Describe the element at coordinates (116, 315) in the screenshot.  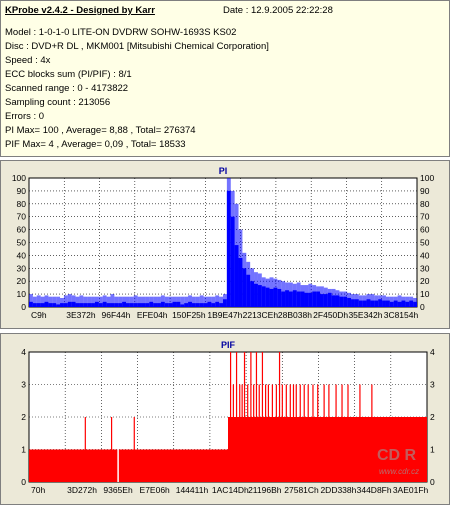
I see `pi-xtick: 96F44h` at that location.